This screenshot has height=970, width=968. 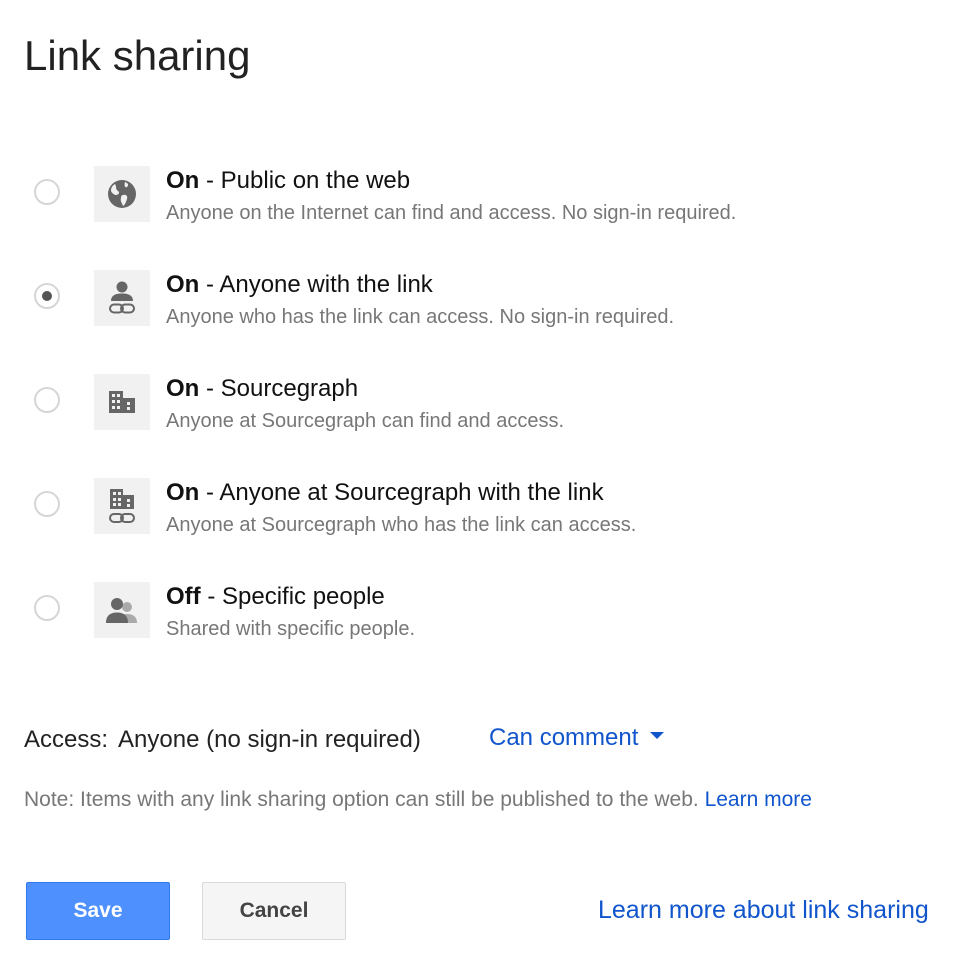 What do you see at coordinates (279, 388) in the screenshot?
I see `option-label: - Sourcegraph` at bounding box center [279, 388].